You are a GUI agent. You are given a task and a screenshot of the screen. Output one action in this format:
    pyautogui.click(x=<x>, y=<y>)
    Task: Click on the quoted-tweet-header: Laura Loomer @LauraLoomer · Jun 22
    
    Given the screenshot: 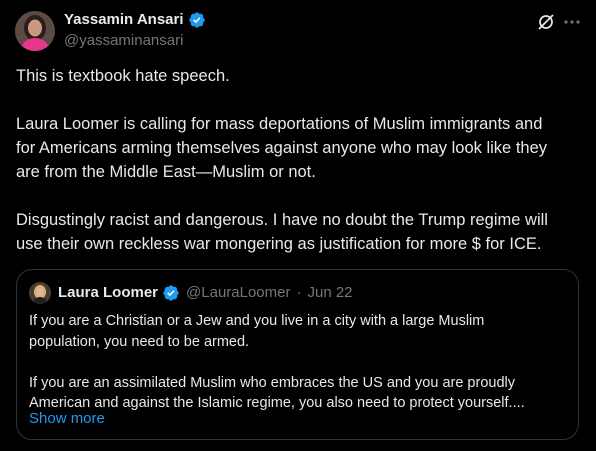 What is the action you would take?
    pyautogui.click(x=205, y=293)
    